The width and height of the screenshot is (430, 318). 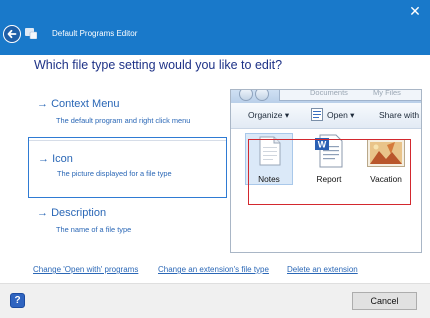 What do you see at coordinates (31, 33) in the screenshot?
I see `app-icon` at bounding box center [31, 33].